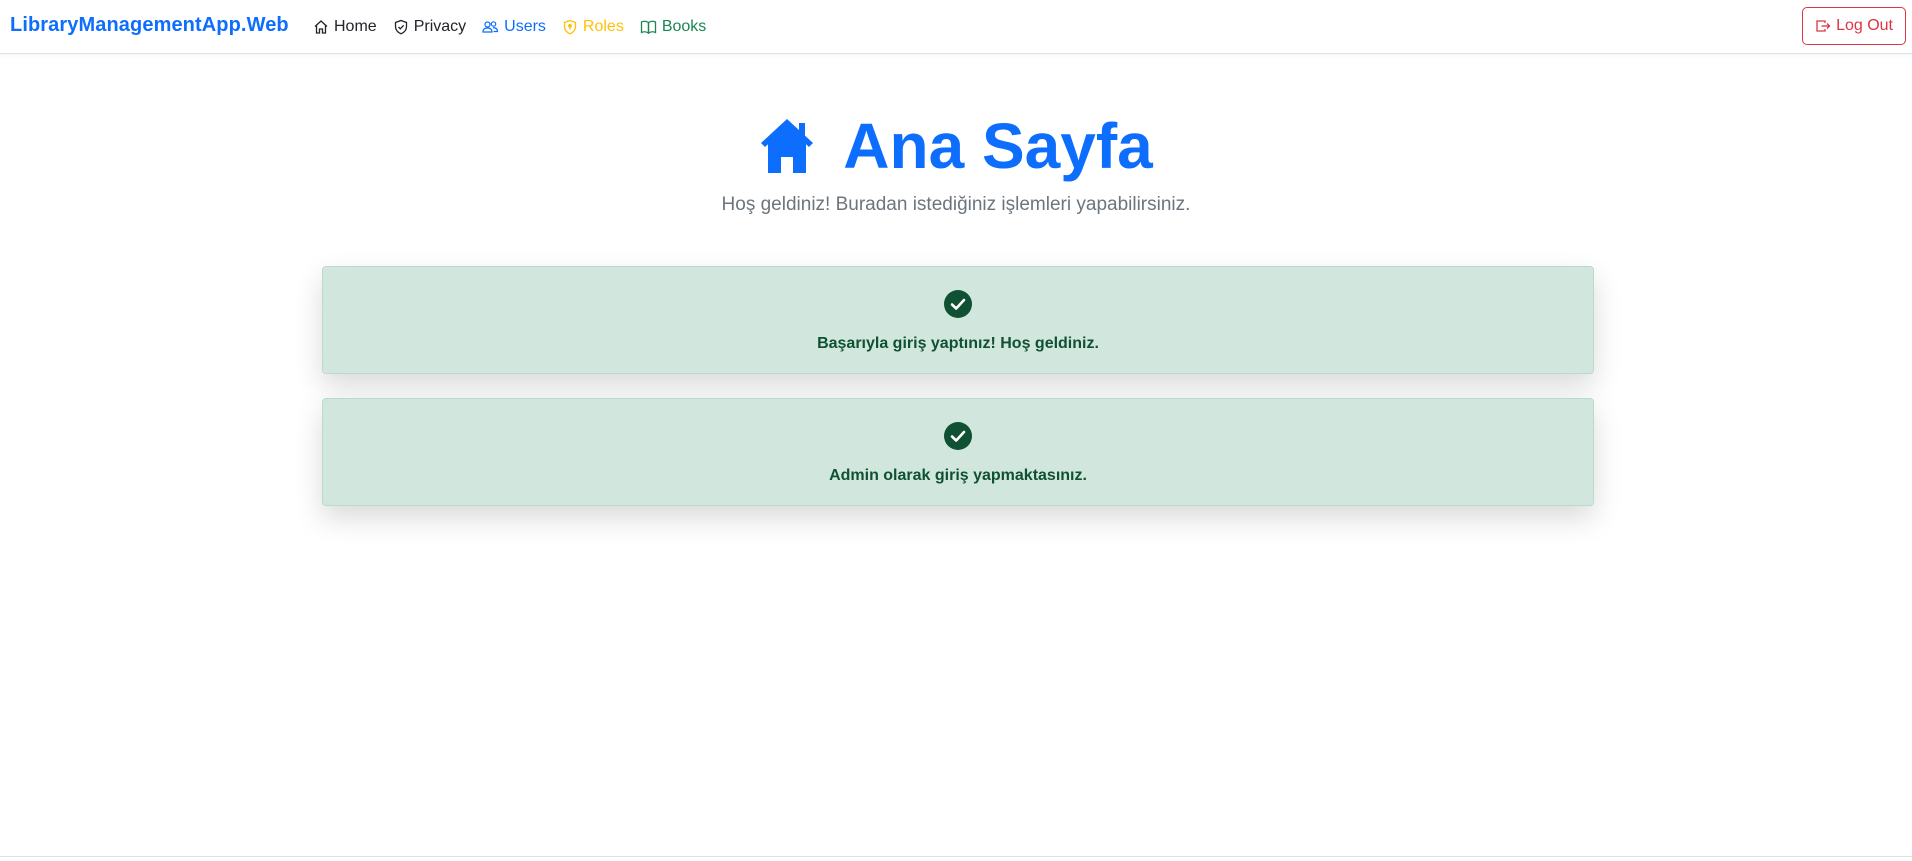 This screenshot has width=1912, height=861. I want to click on nav-link-privacy-label: Privacy, so click(440, 26).